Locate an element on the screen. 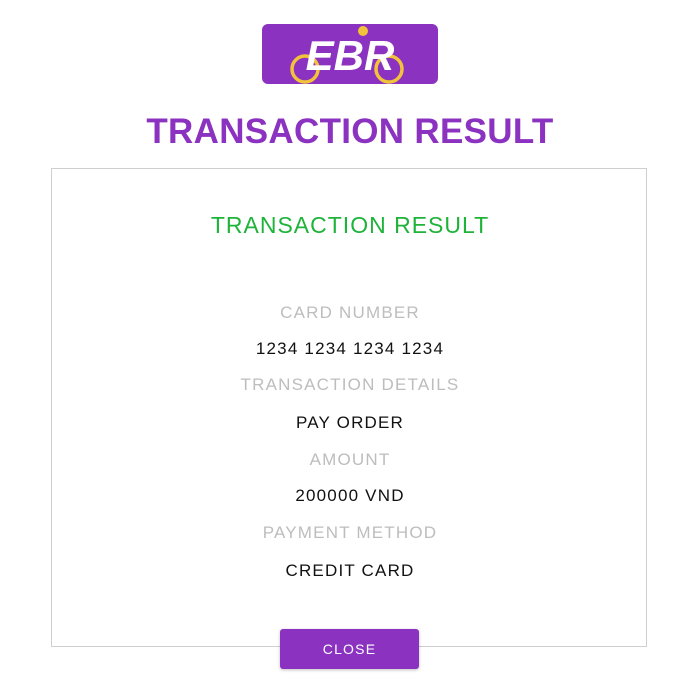  close-button: CLOSE is located at coordinates (349, 649).